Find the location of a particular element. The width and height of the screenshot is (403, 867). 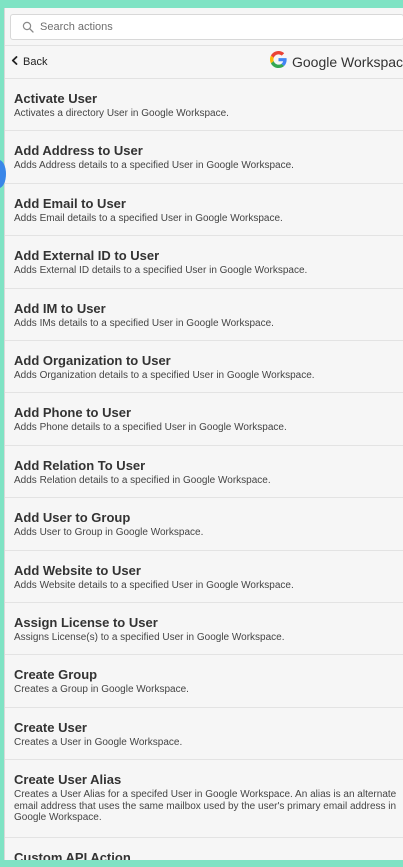

action-title: Add IM to User is located at coordinates (60, 308).